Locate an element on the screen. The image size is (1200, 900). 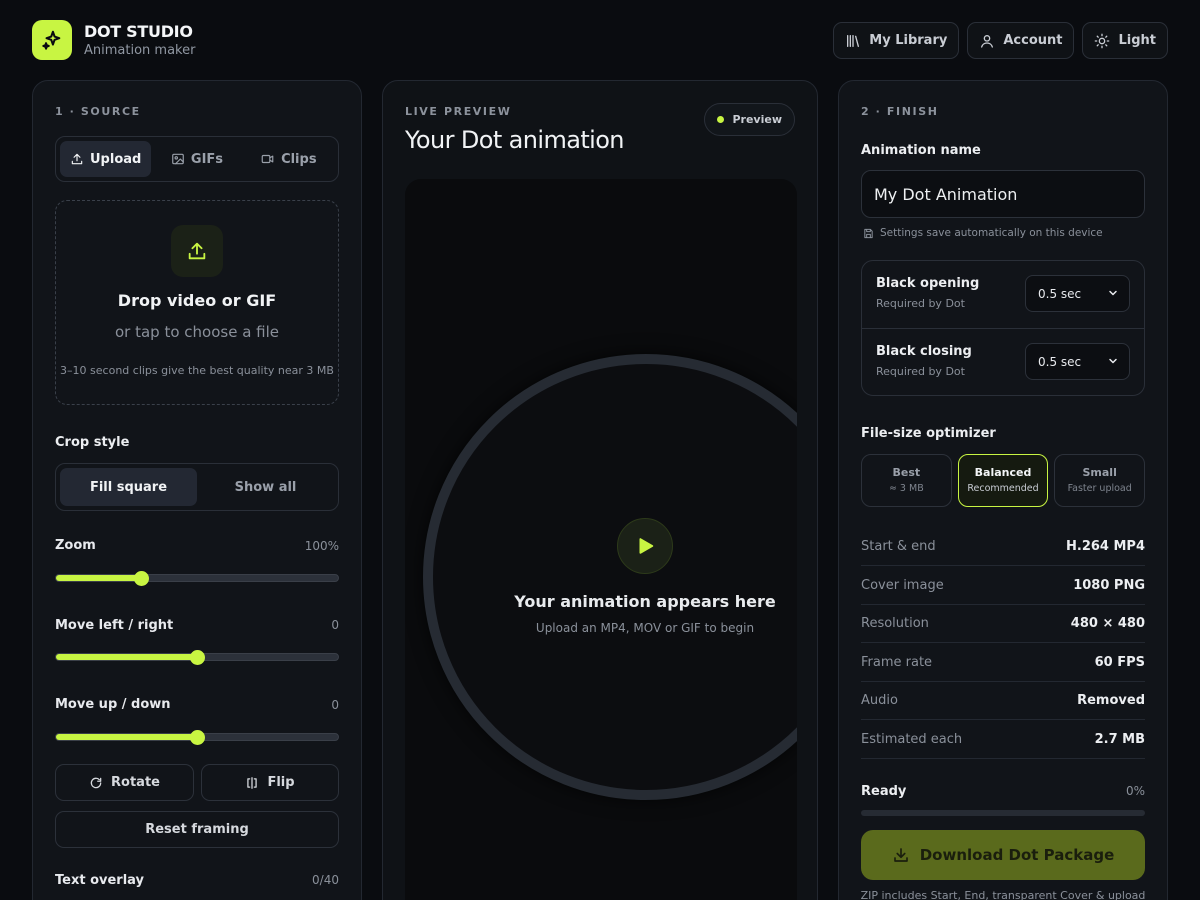
ready-label: Ready is located at coordinates (884, 791).